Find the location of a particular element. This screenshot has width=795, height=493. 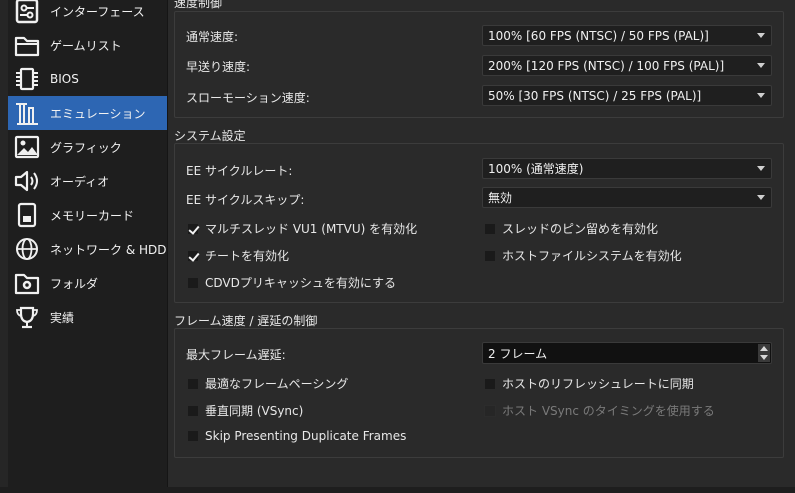

mtvu-label: マルチスレッド VU1 (MTVU) を有効化 is located at coordinates (311, 229).